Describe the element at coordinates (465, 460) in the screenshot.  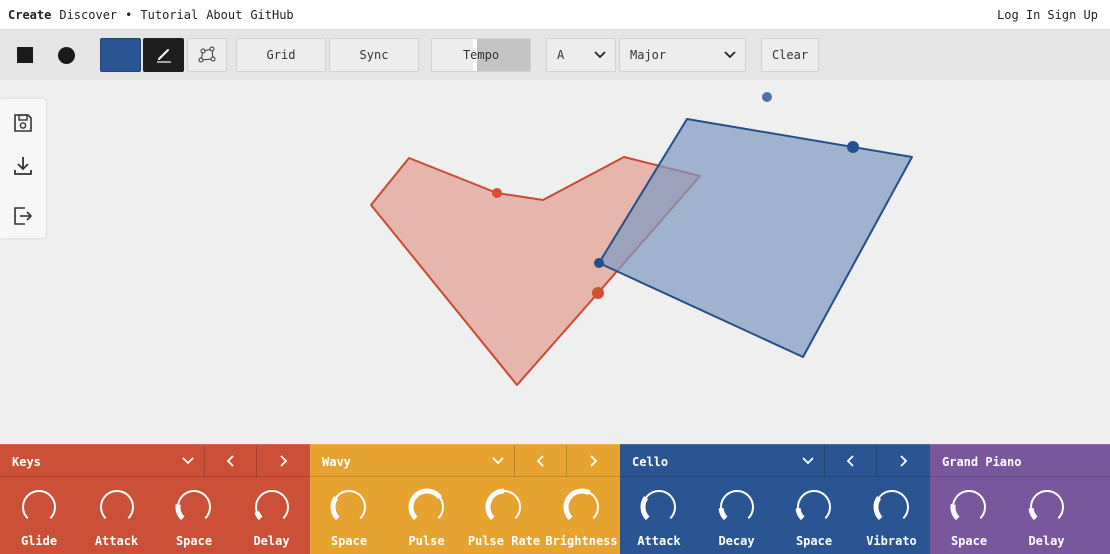
I see `instrument-header: Wavy` at that location.